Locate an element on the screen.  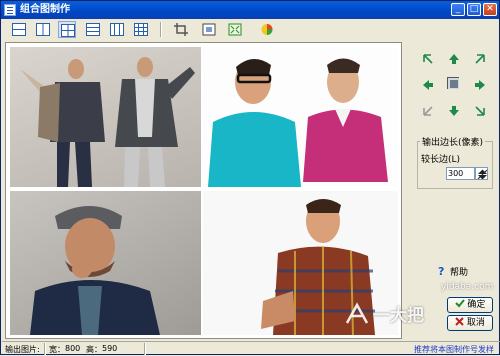
arrow-down-icon is located at coordinates (454, 111).